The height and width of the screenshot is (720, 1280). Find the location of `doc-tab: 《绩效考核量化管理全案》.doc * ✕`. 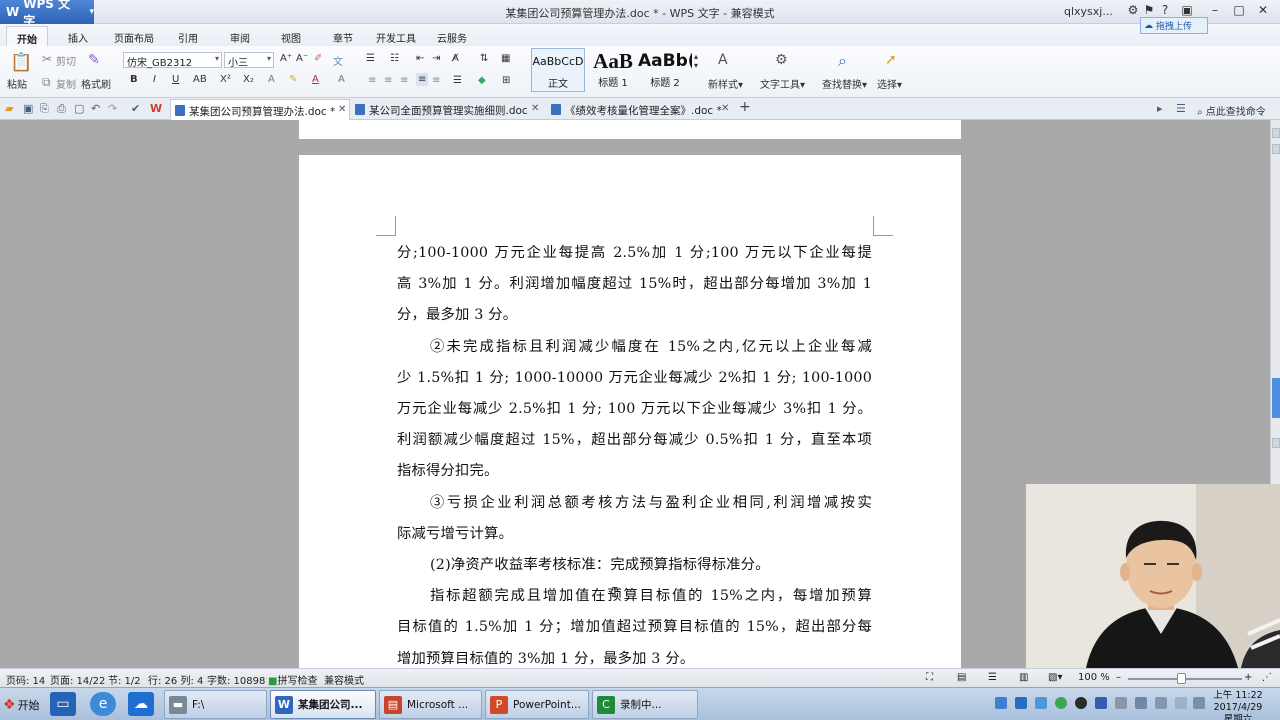

doc-tab: 《绩效考核量化管理全案》.doc * ✕ is located at coordinates (640, 109).